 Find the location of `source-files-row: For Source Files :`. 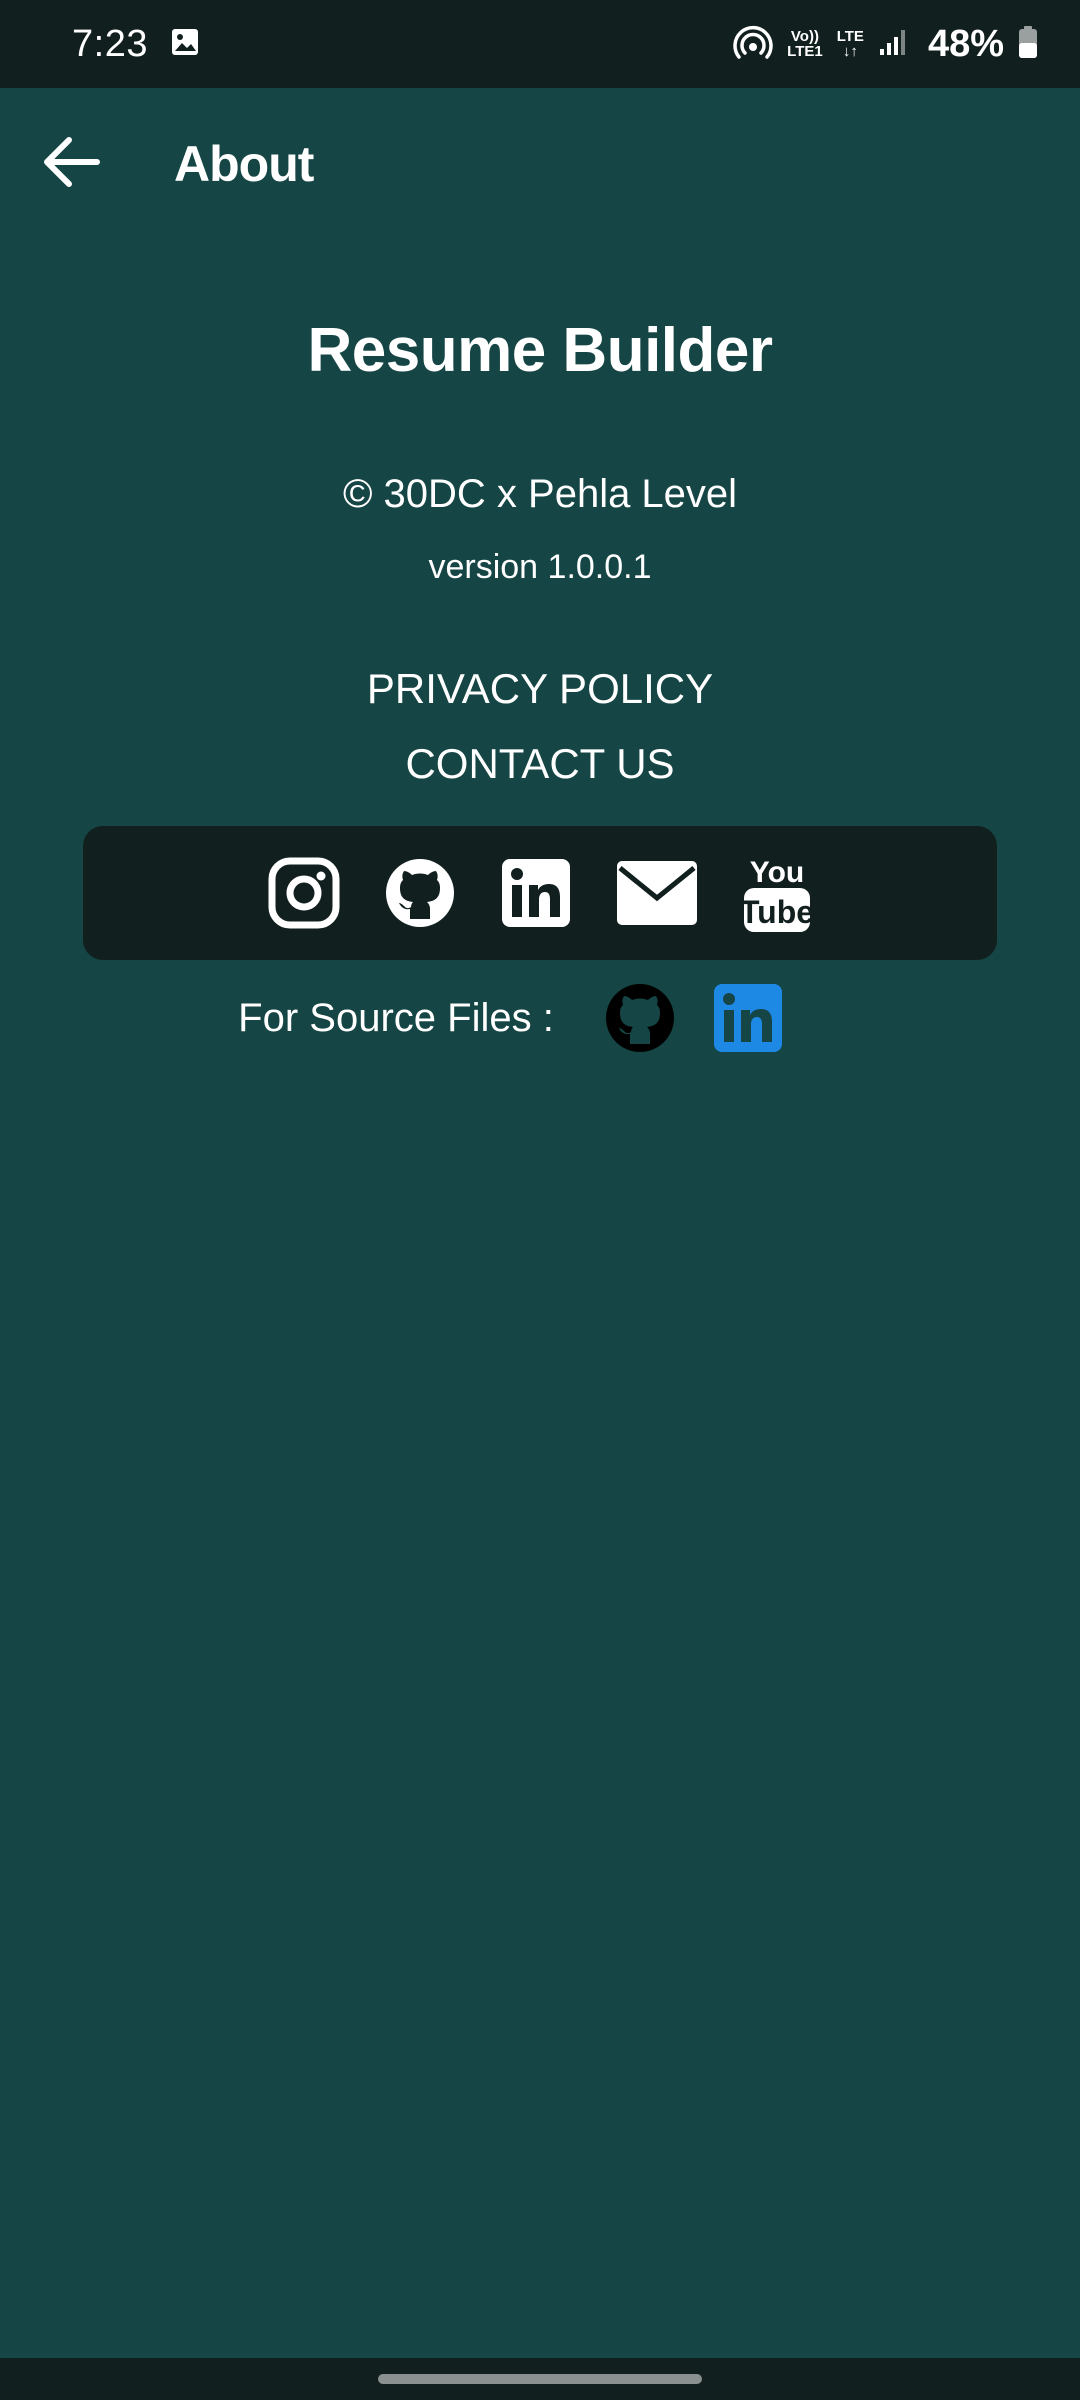

source-files-row: For Source Files : is located at coordinates (540, 1018).